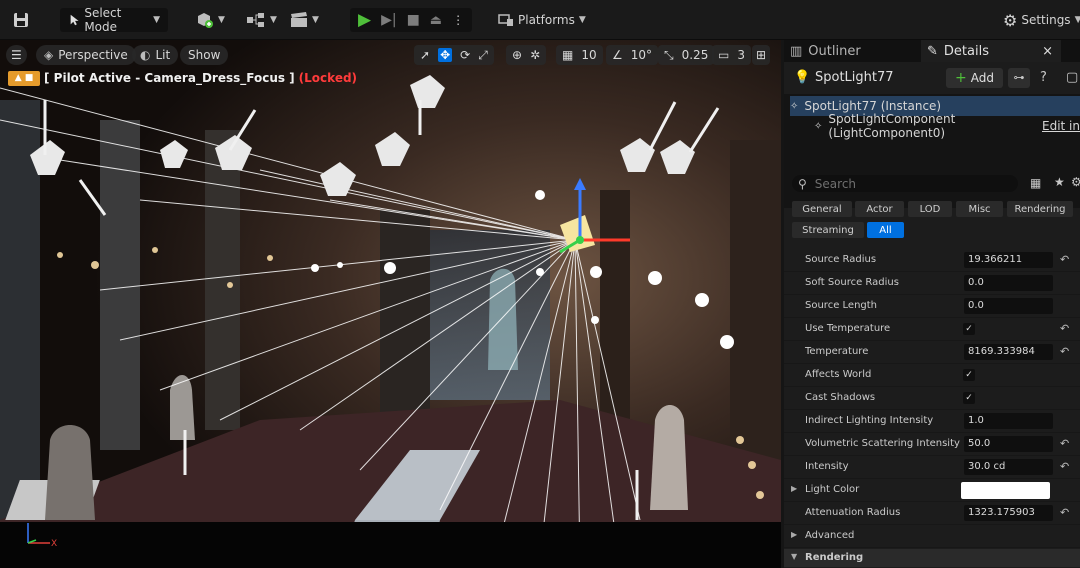 The height and width of the screenshot is (568, 1080). Describe the element at coordinates (932, 536) in the screenshot. I see `prop-row-advanced: ▶ Advanced` at that location.